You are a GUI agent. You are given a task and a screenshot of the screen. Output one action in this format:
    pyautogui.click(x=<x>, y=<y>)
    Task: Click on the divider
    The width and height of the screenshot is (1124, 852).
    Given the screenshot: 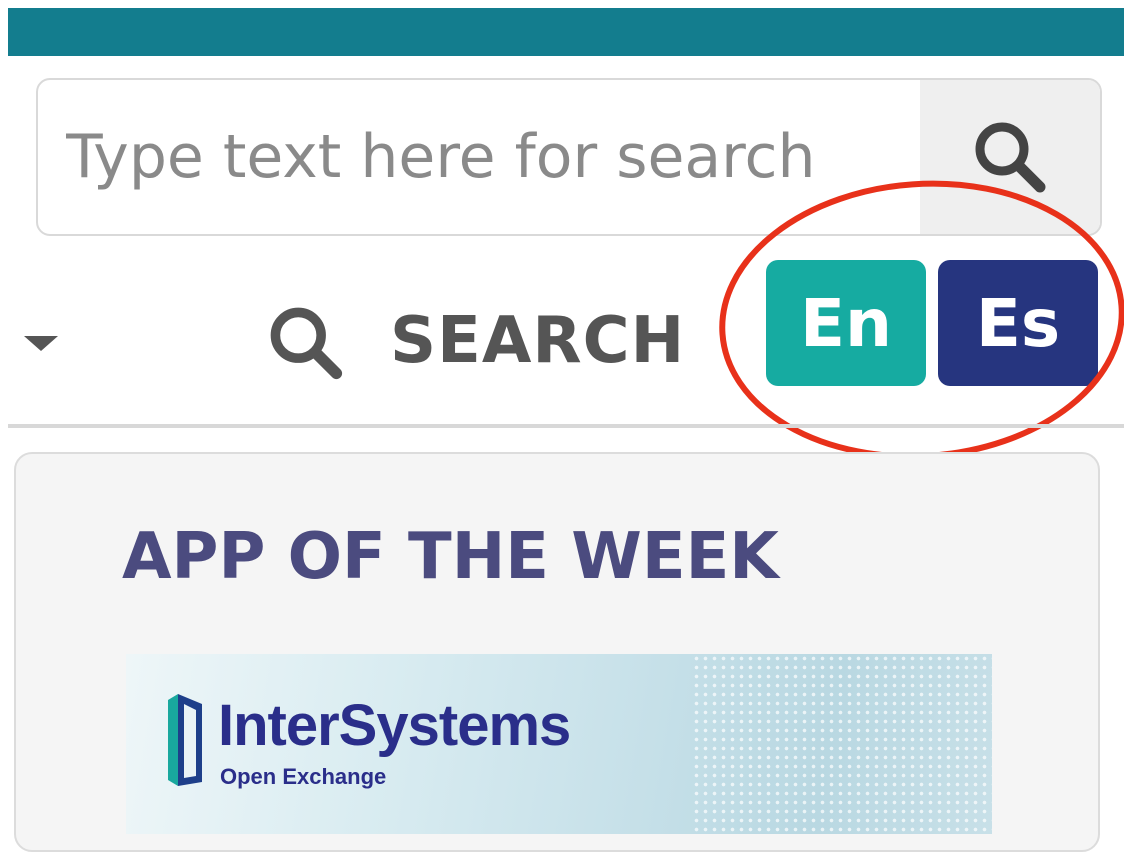 What is the action you would take?
    pyautogui.click(x=566, y=426)
    